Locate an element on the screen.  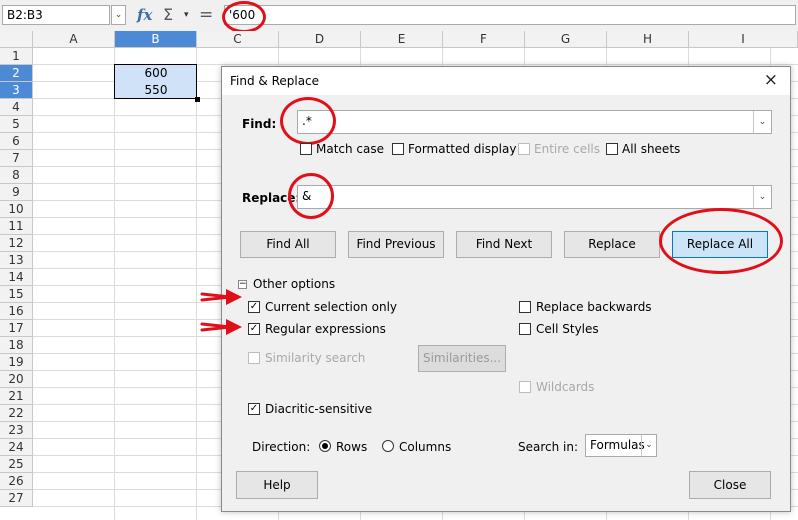
row-header-14: 14 is located at coordinates (16, 277).